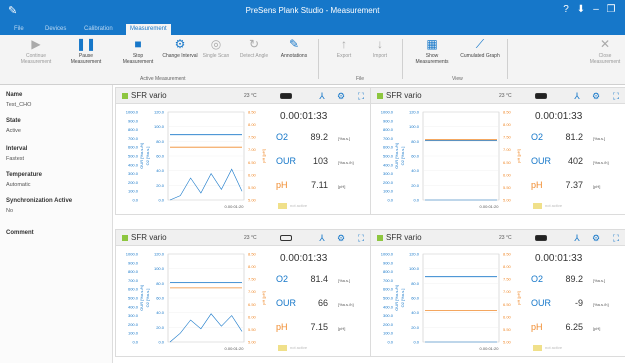 The width and height of the screenshot is (625, 363). Describe the element at coordinates (133, 129) in the screenshot. I see `our-tick-label: 800.0` at that location.